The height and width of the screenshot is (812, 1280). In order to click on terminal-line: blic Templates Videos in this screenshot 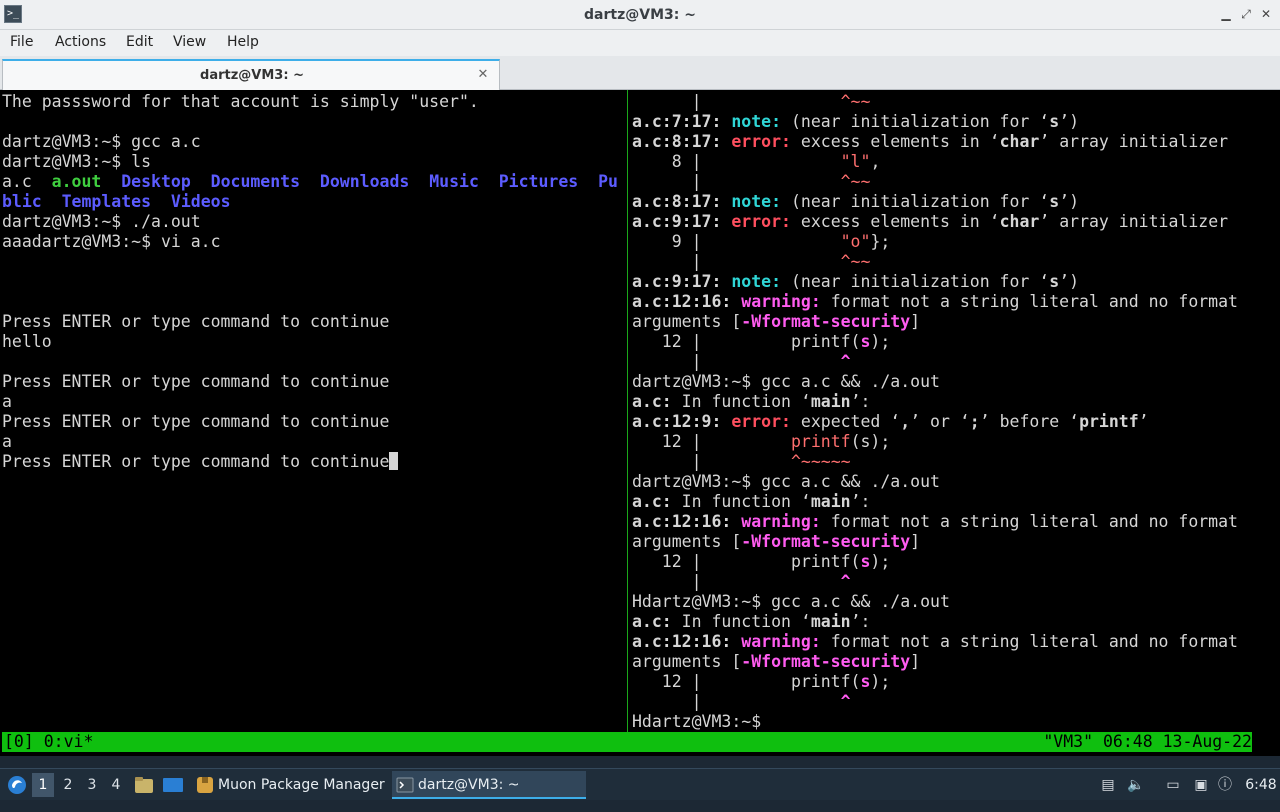, I will do `click(116, 201)`.